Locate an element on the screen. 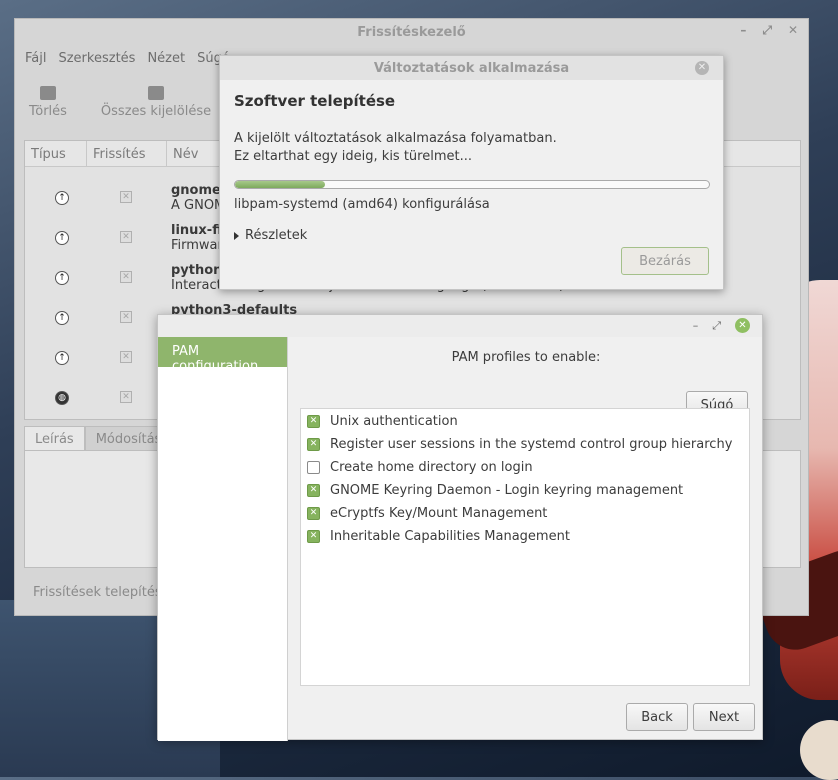  profile-label: Inheritable Capabilities Management is located at coordinates (450, 536).